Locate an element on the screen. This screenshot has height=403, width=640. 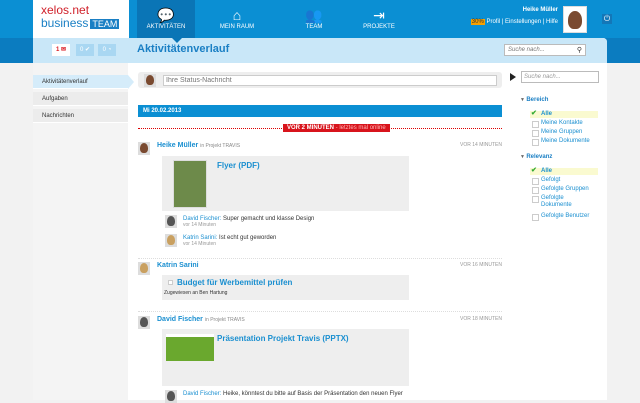
enter-icon: ⇥ is located at coordinates (379, 15).